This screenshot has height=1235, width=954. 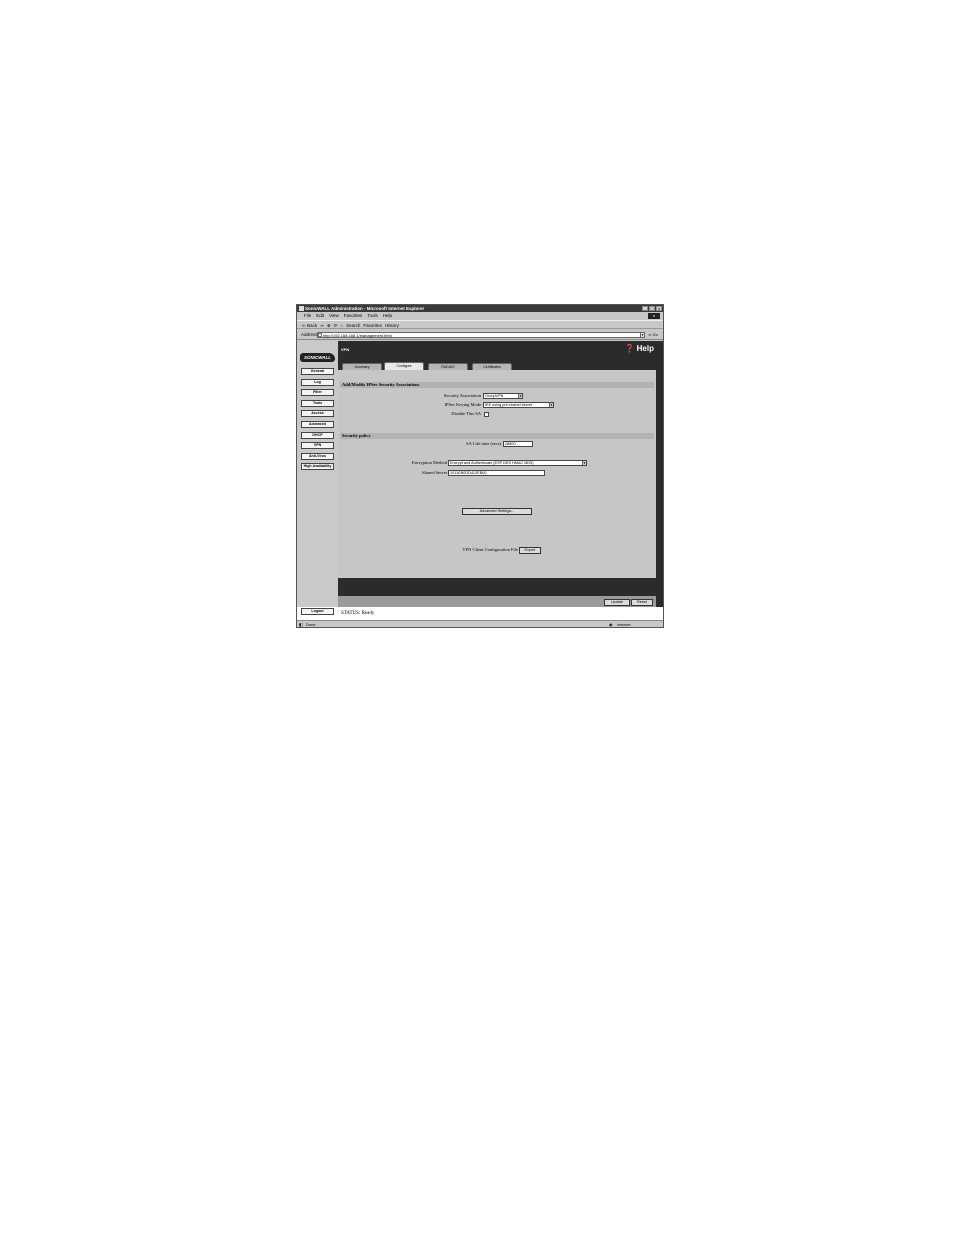 What do you see at coordinates (322, 324) in the screenshot?
I see `forward-button: ⇒` at bounding box center [322, 324].